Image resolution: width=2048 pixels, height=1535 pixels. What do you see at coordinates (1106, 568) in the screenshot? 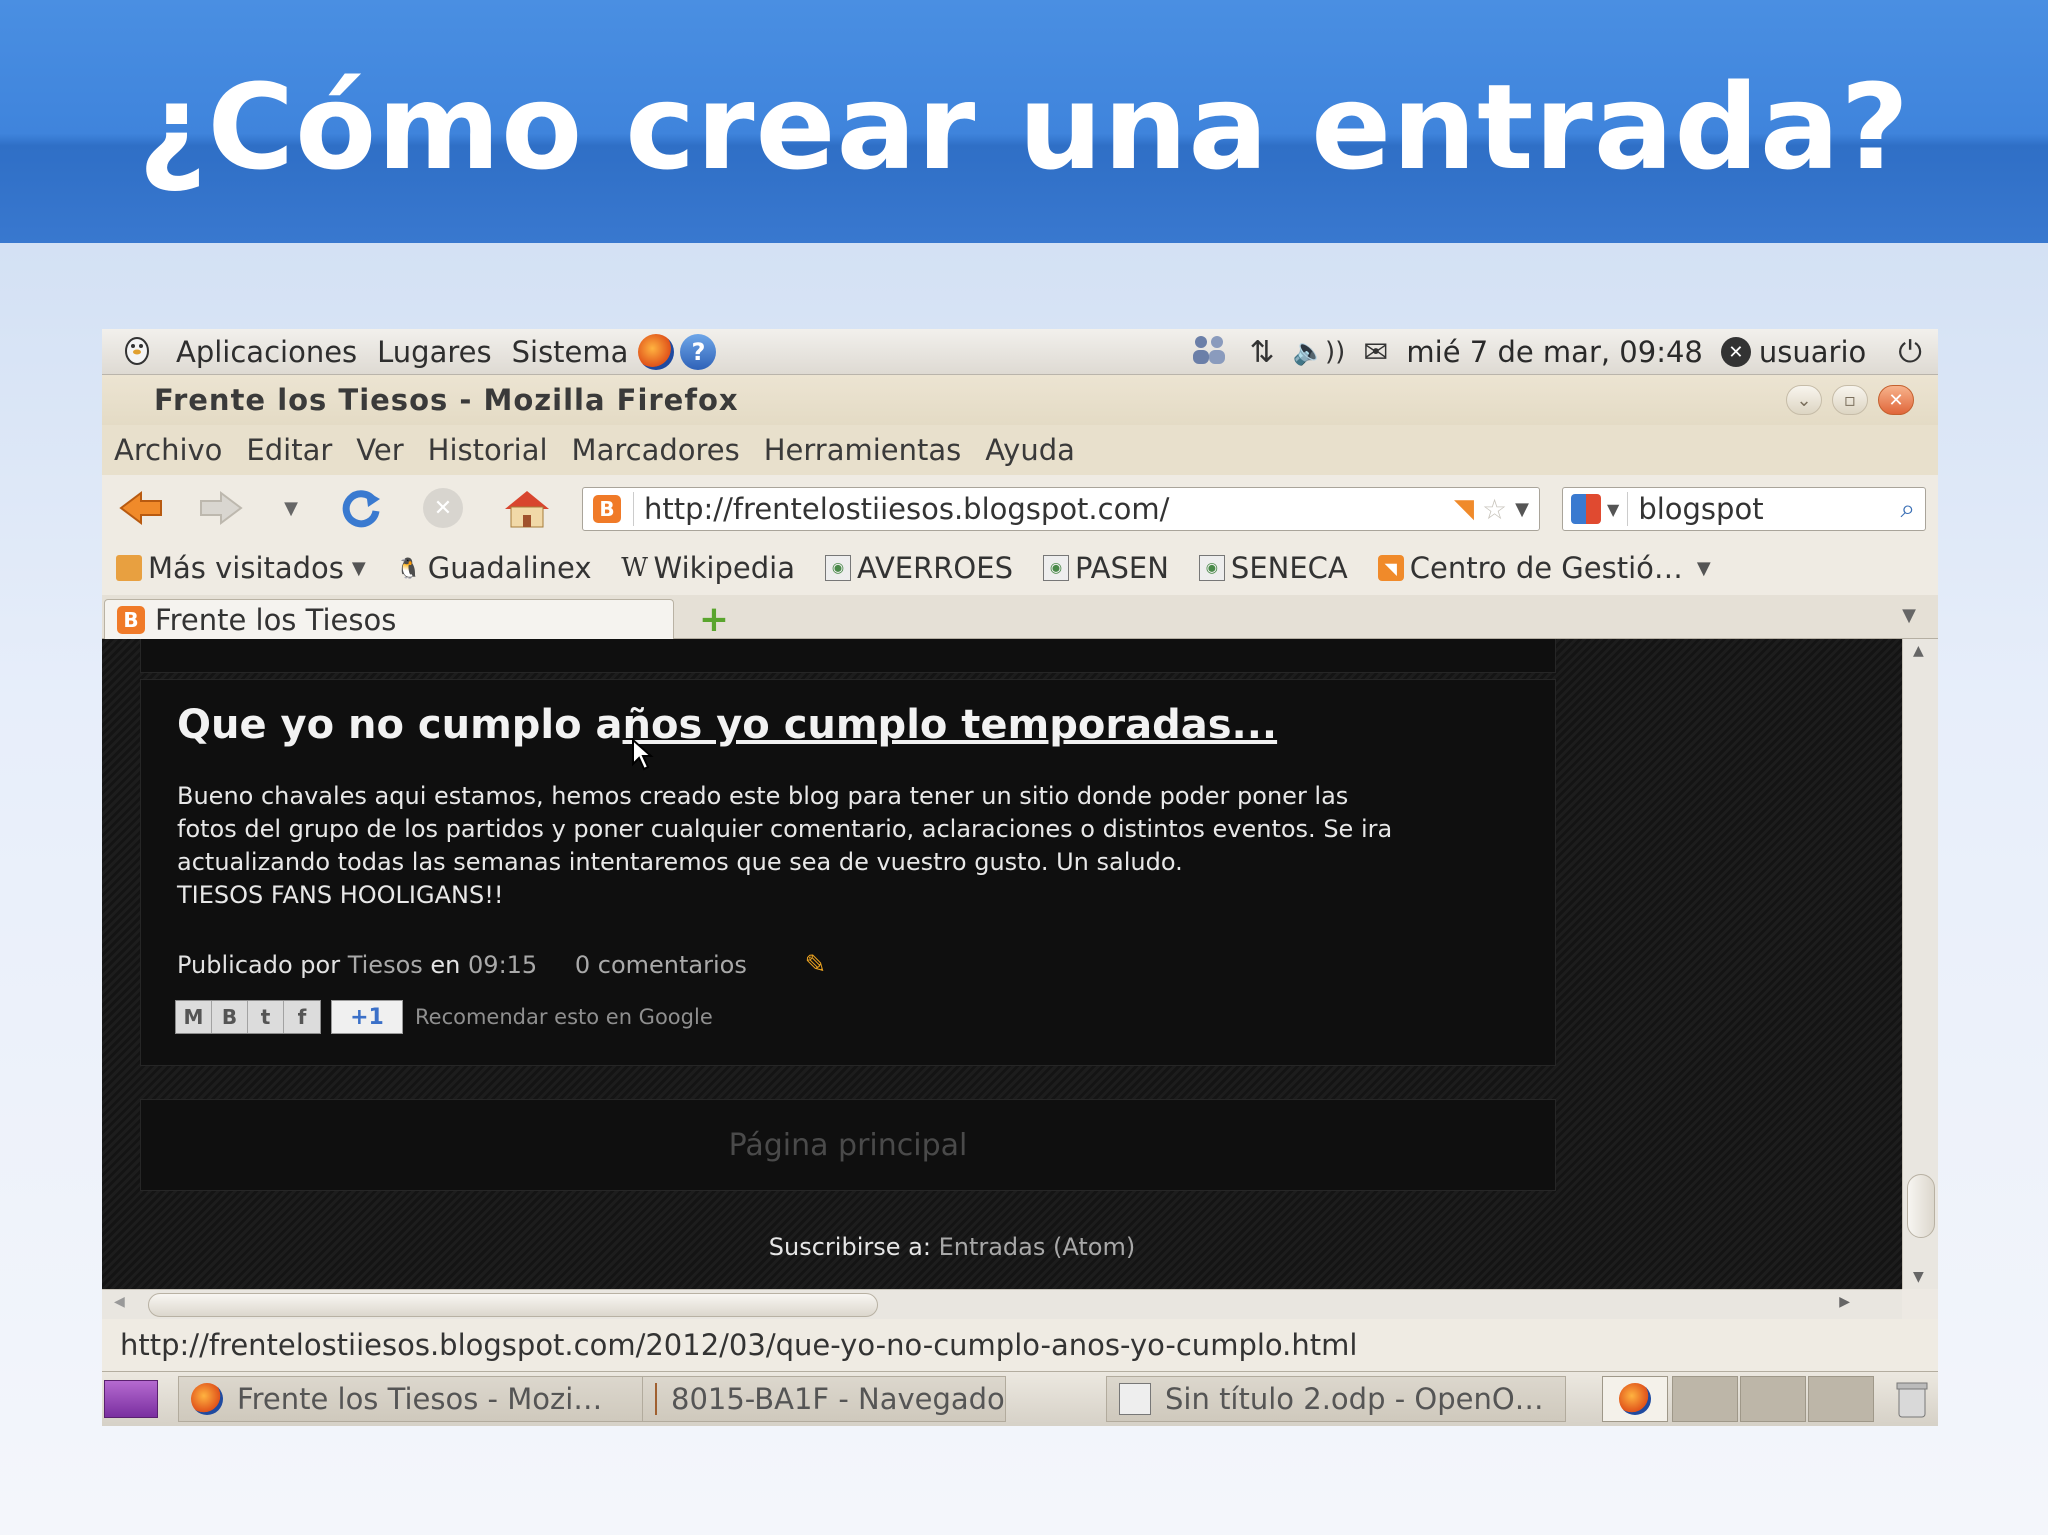
I see `bookmark-pasen: ◉ PASEN` at bounding box center [1106, 568].